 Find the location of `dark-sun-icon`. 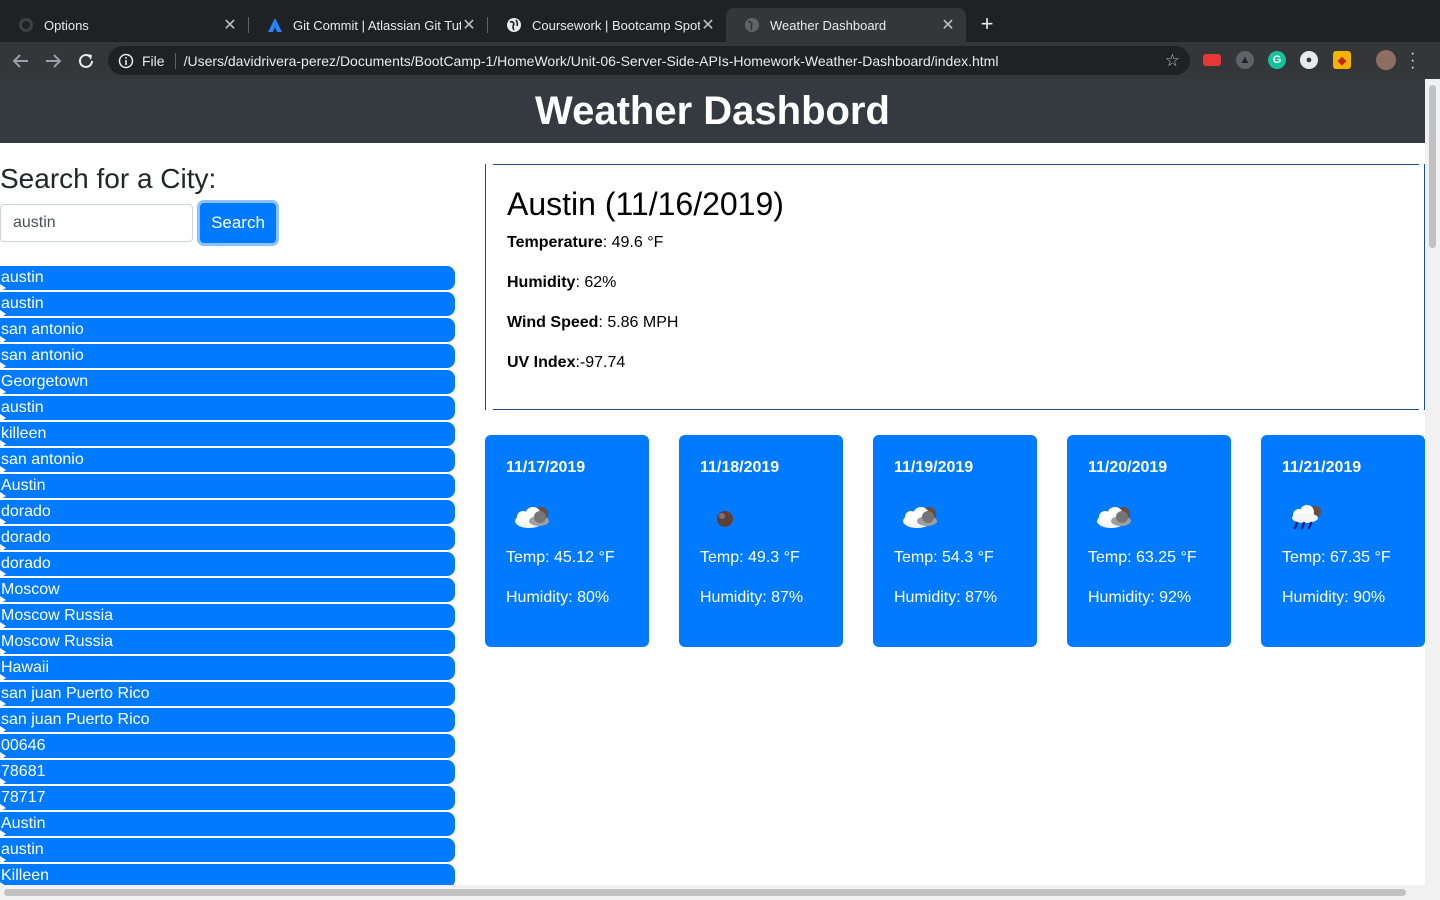

dark-sun-icon is located at coordinates (726, 519).